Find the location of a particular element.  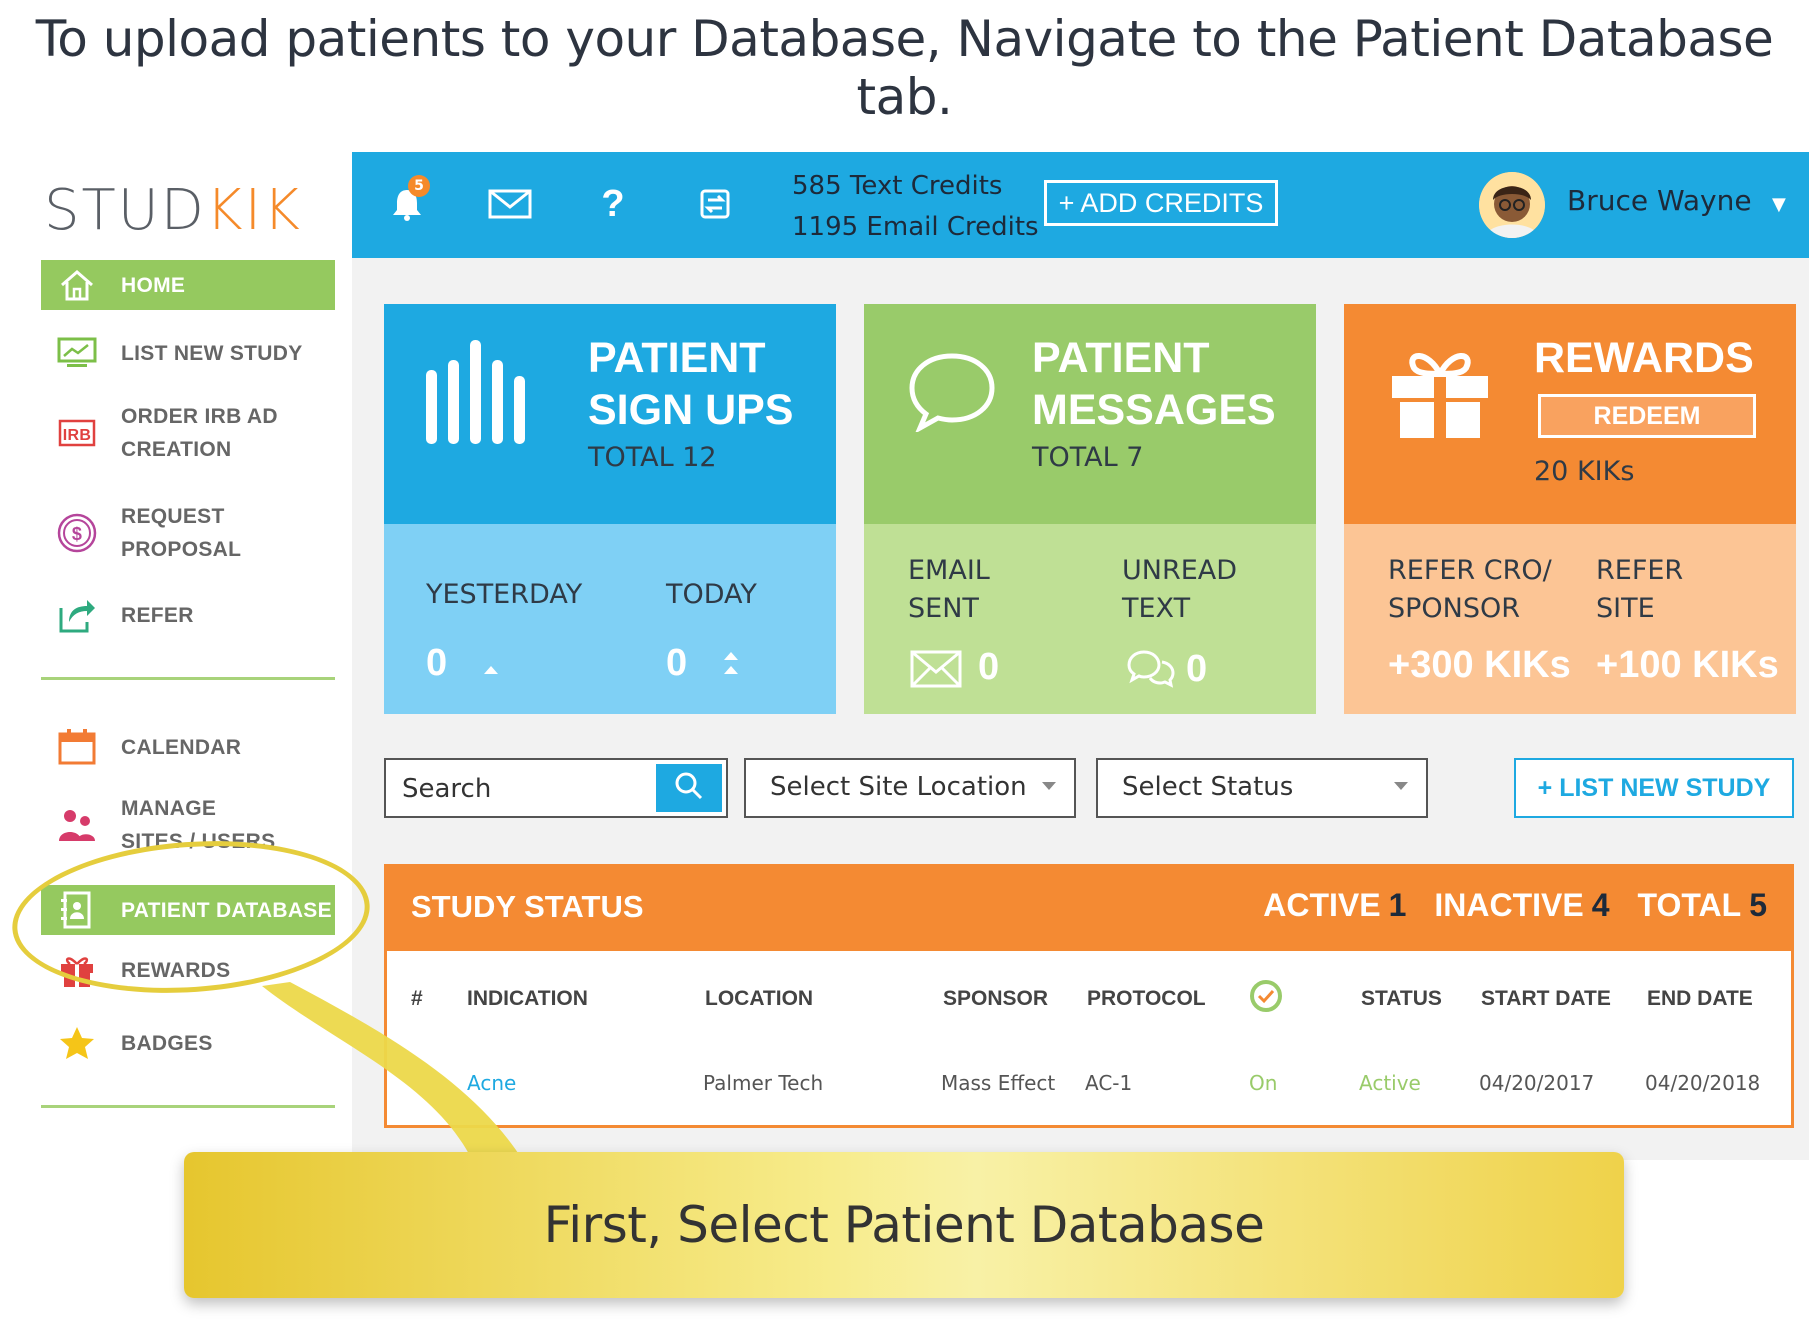

instruction-callout: First, Select Patient Database is located at coordinates (904, 1225).